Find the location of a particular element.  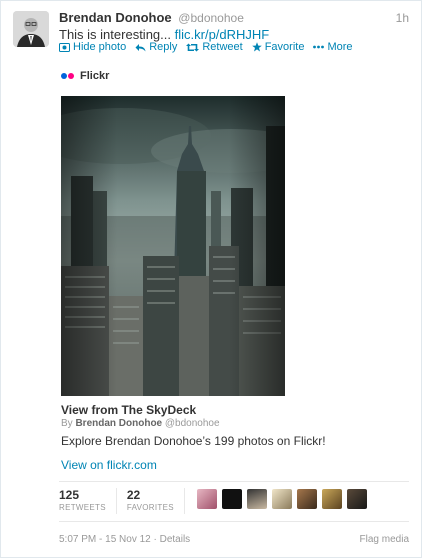

tweet-link: flic.kr/p/dRHJHF is located at coordinates (222, 34).